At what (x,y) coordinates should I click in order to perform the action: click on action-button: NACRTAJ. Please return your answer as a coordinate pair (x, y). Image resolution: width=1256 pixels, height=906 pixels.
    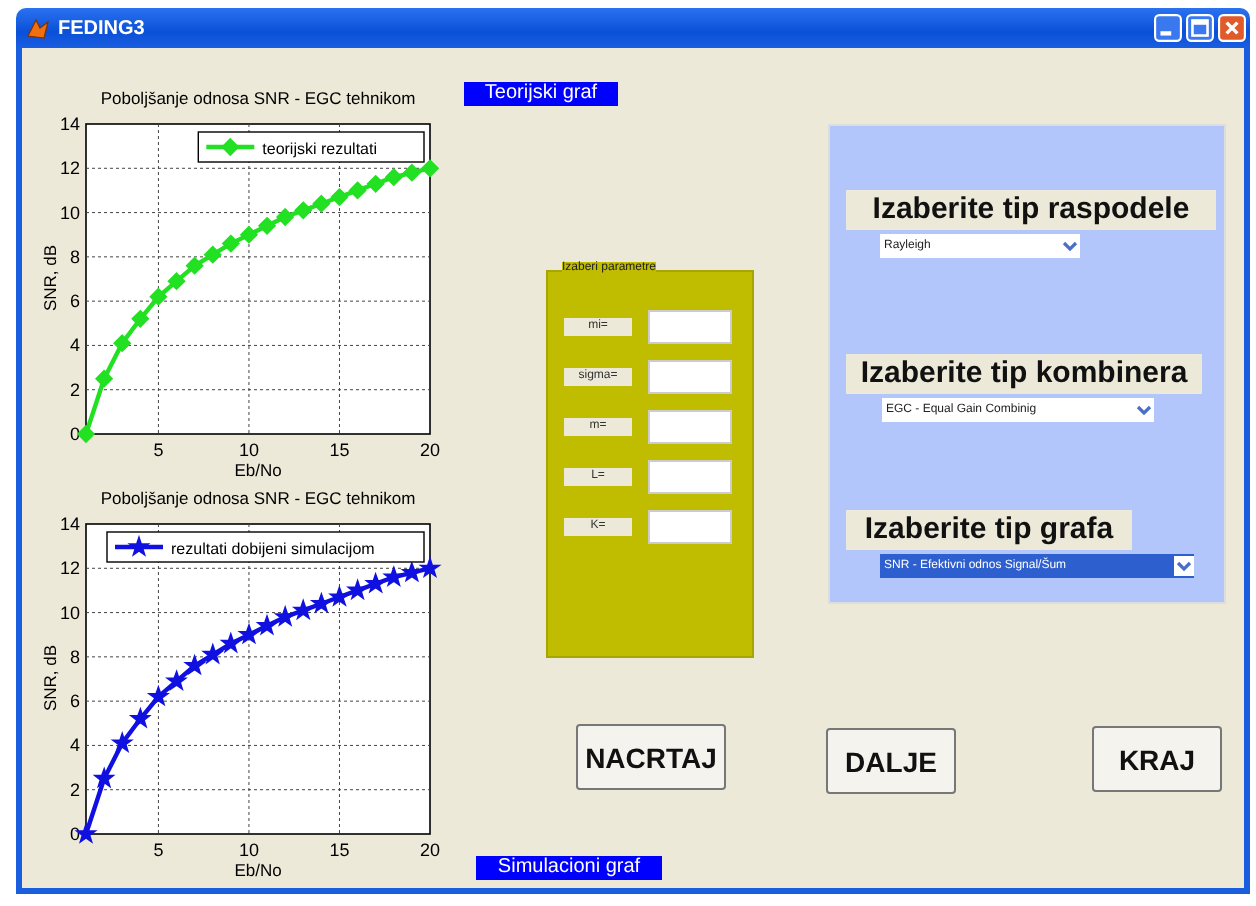
    Looking at the image, I should click on (651, 757).